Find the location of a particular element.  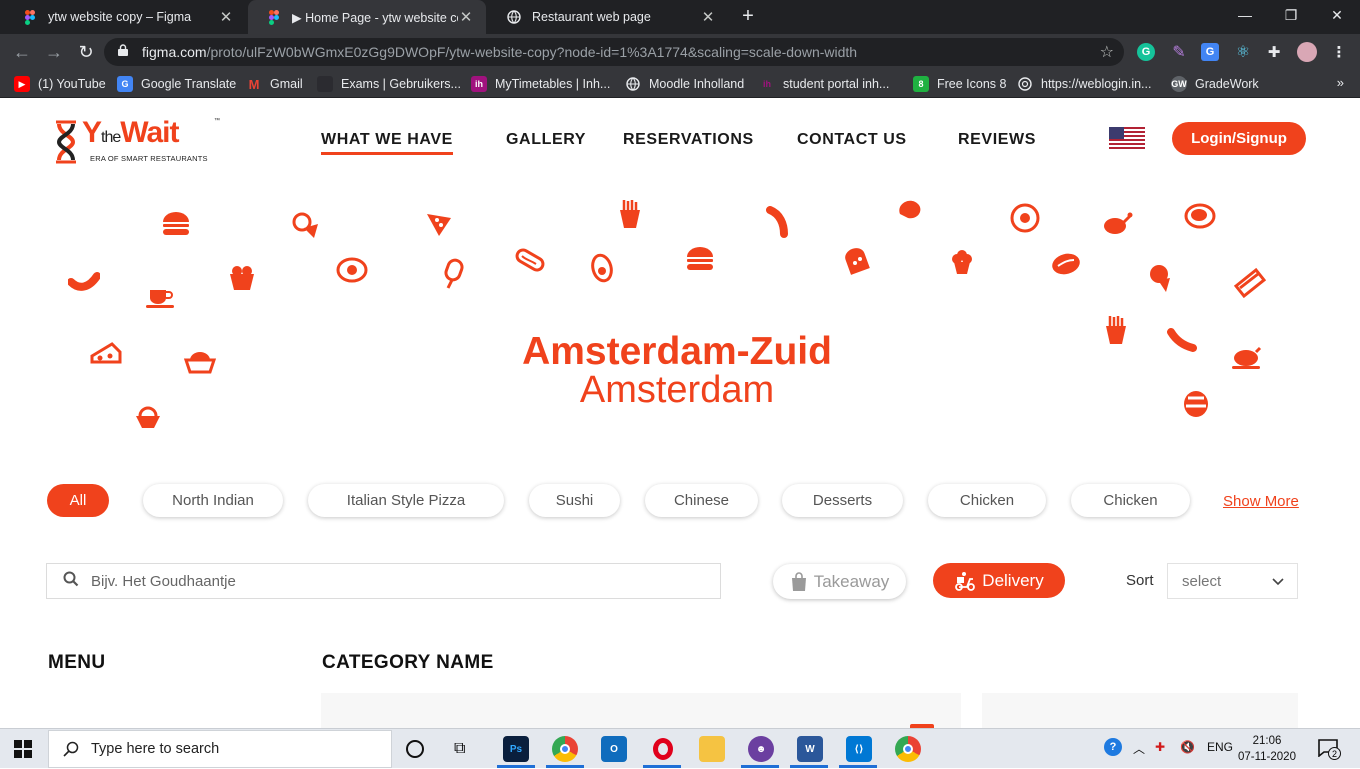

cortana-icon is located at coordinates (415, 749).